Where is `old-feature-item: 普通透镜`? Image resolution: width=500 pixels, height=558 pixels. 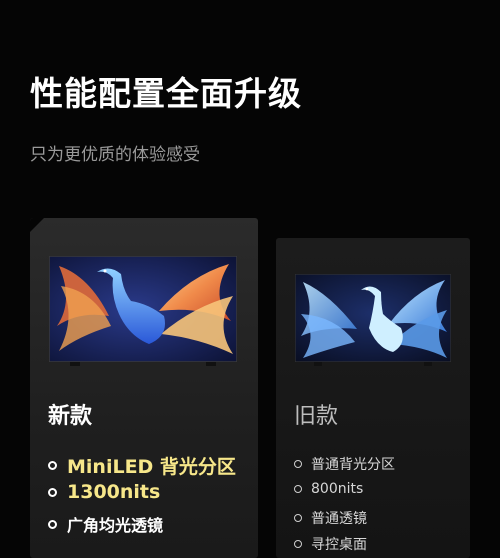 old-feature-item: 普通透镜 is located at coordinates (330, 518).